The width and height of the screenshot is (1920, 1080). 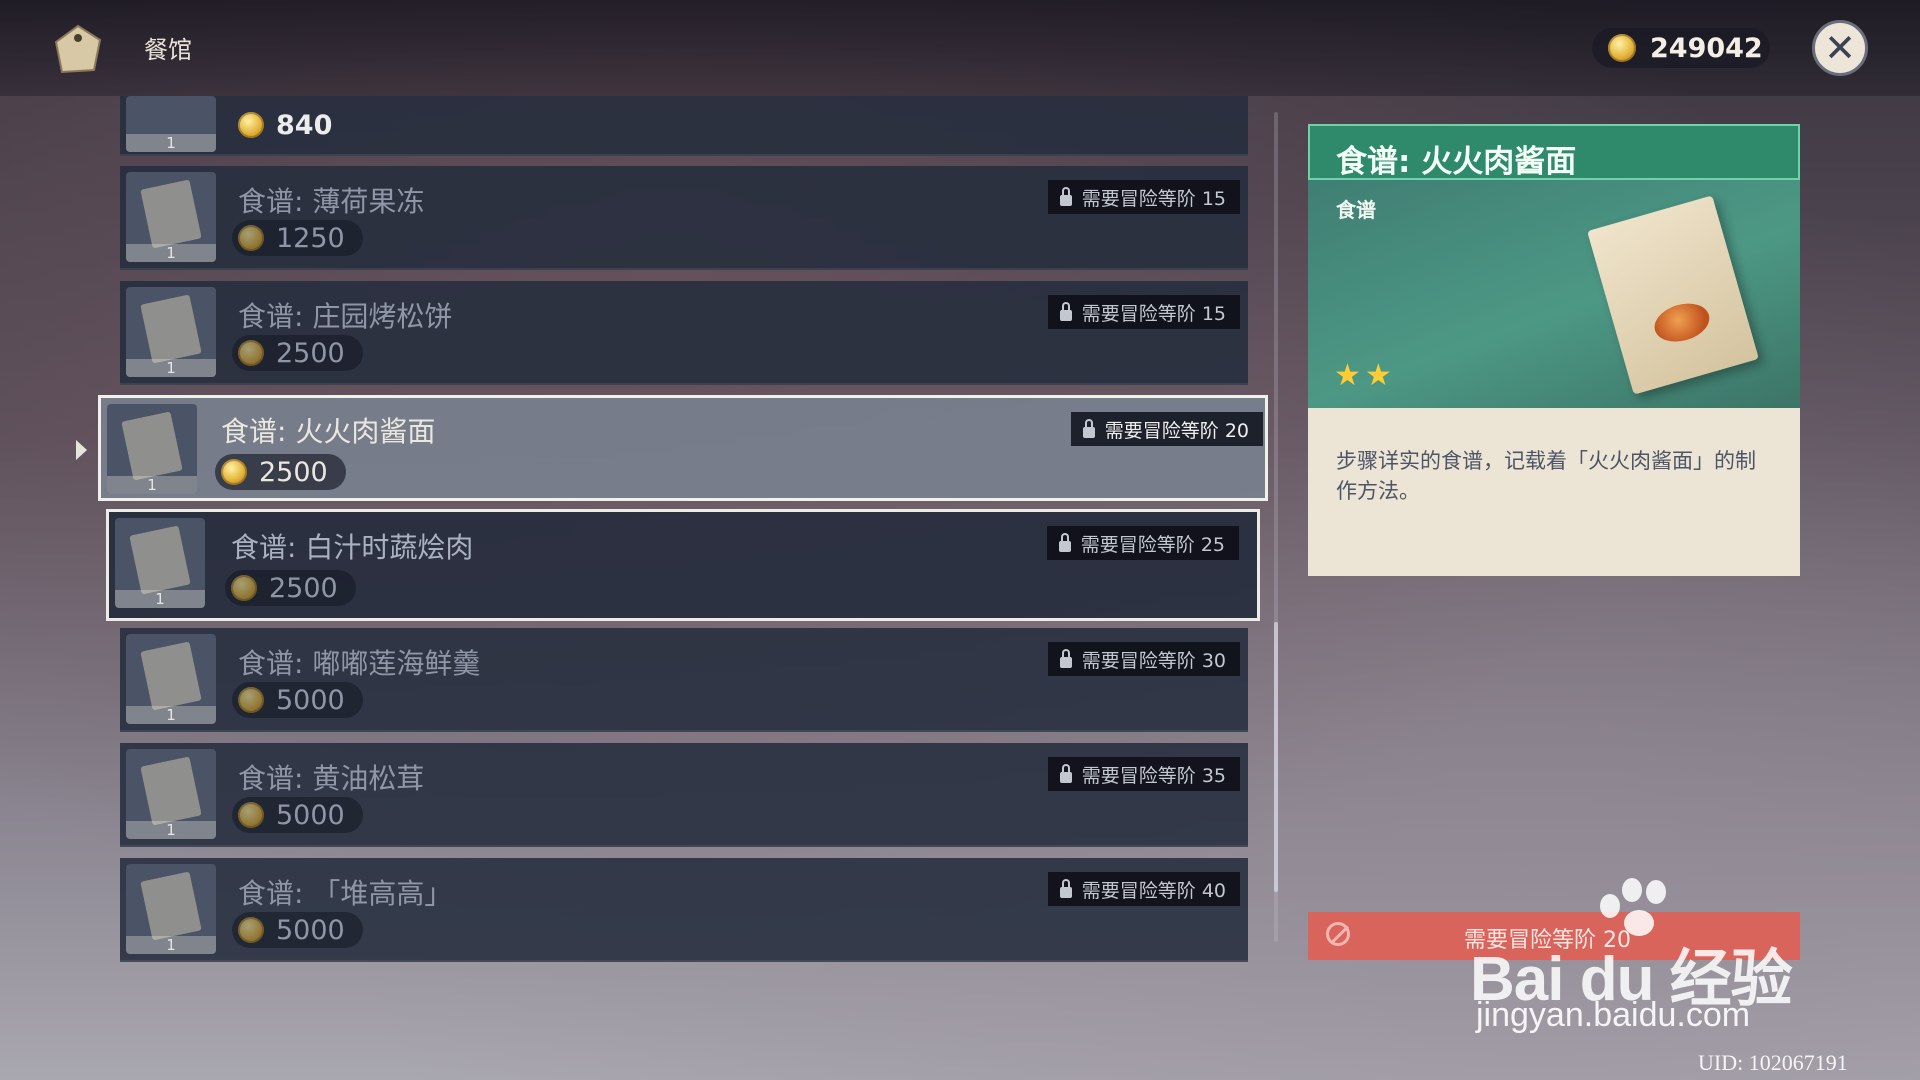 I want to click on scrollbar-thumb, so click(x=1276, y=757).